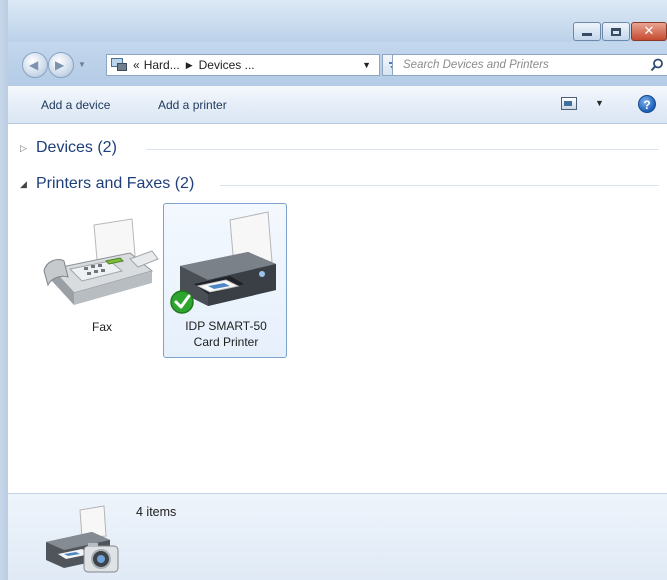 Image resolution: width=667 pixels, height=580 pixels. I want to click on search-input: Search Devices and Printers, so click(529, 65).